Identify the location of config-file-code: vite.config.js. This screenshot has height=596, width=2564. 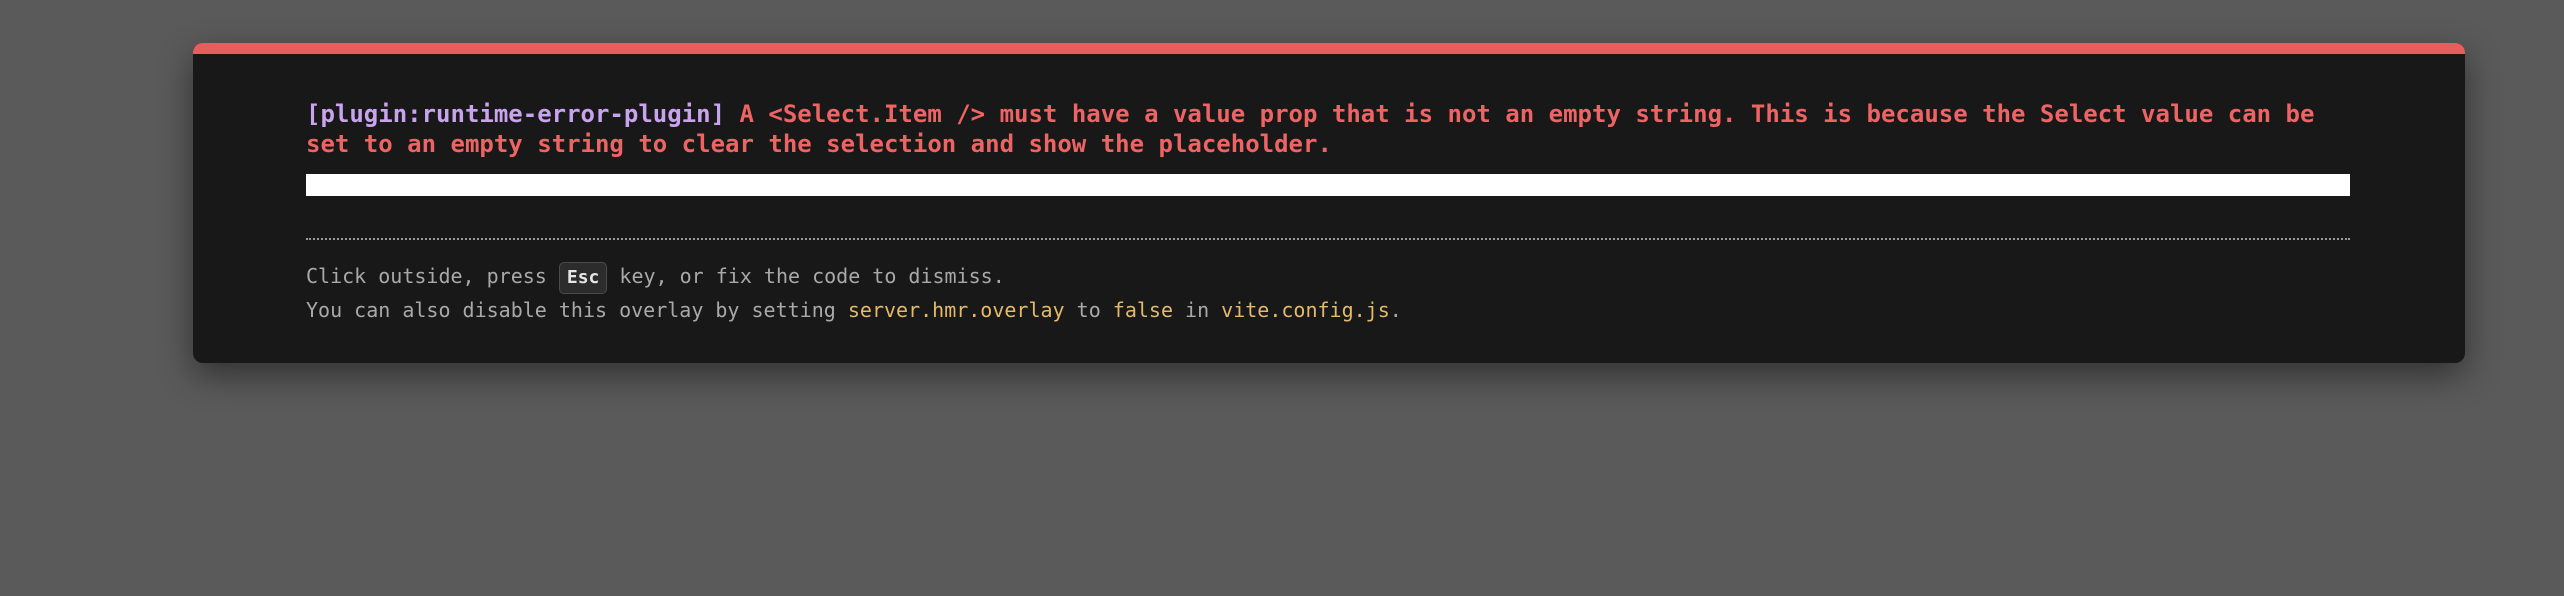
(1305, 310).